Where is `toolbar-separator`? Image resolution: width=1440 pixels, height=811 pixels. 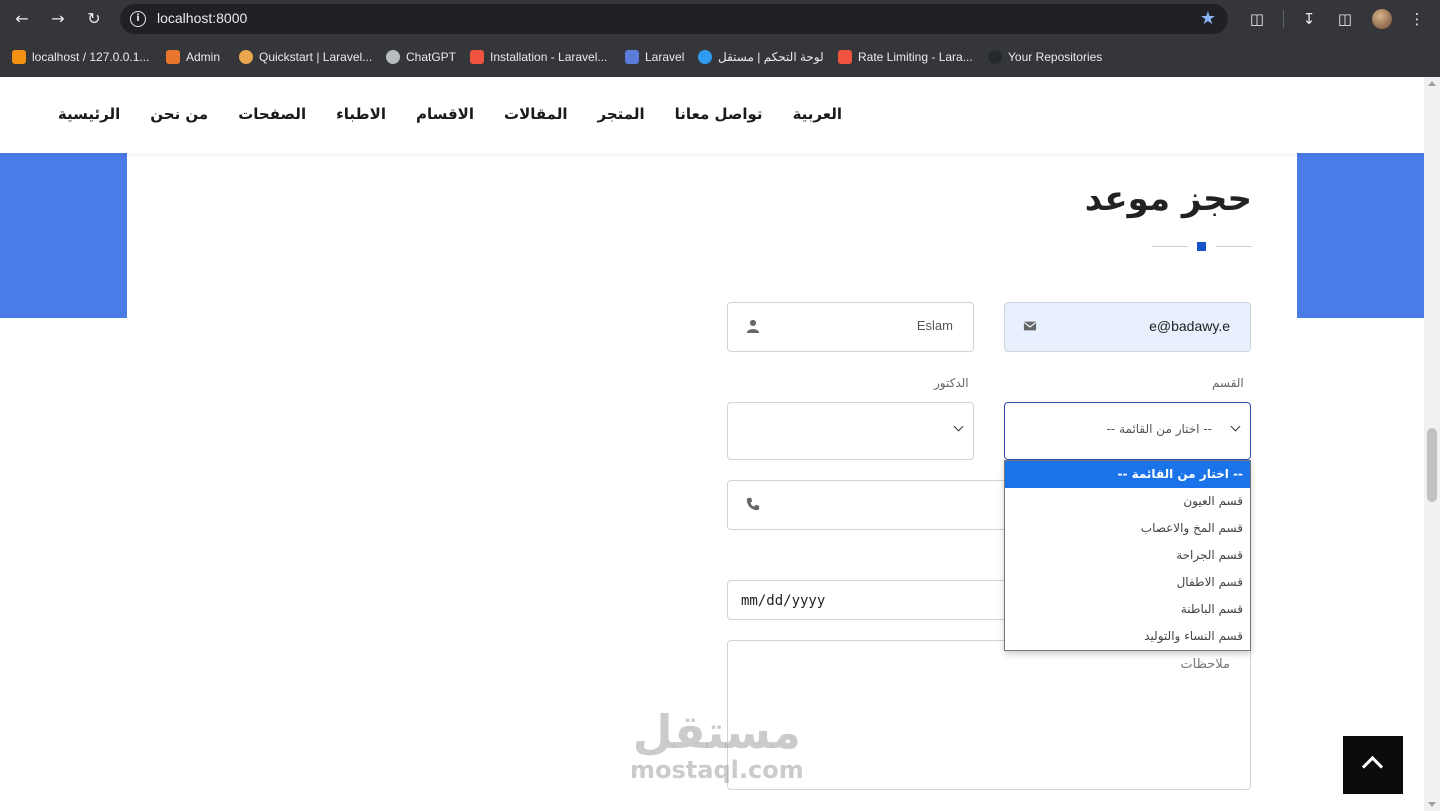
toolbar-separator is located at coordinates (1283, 19).